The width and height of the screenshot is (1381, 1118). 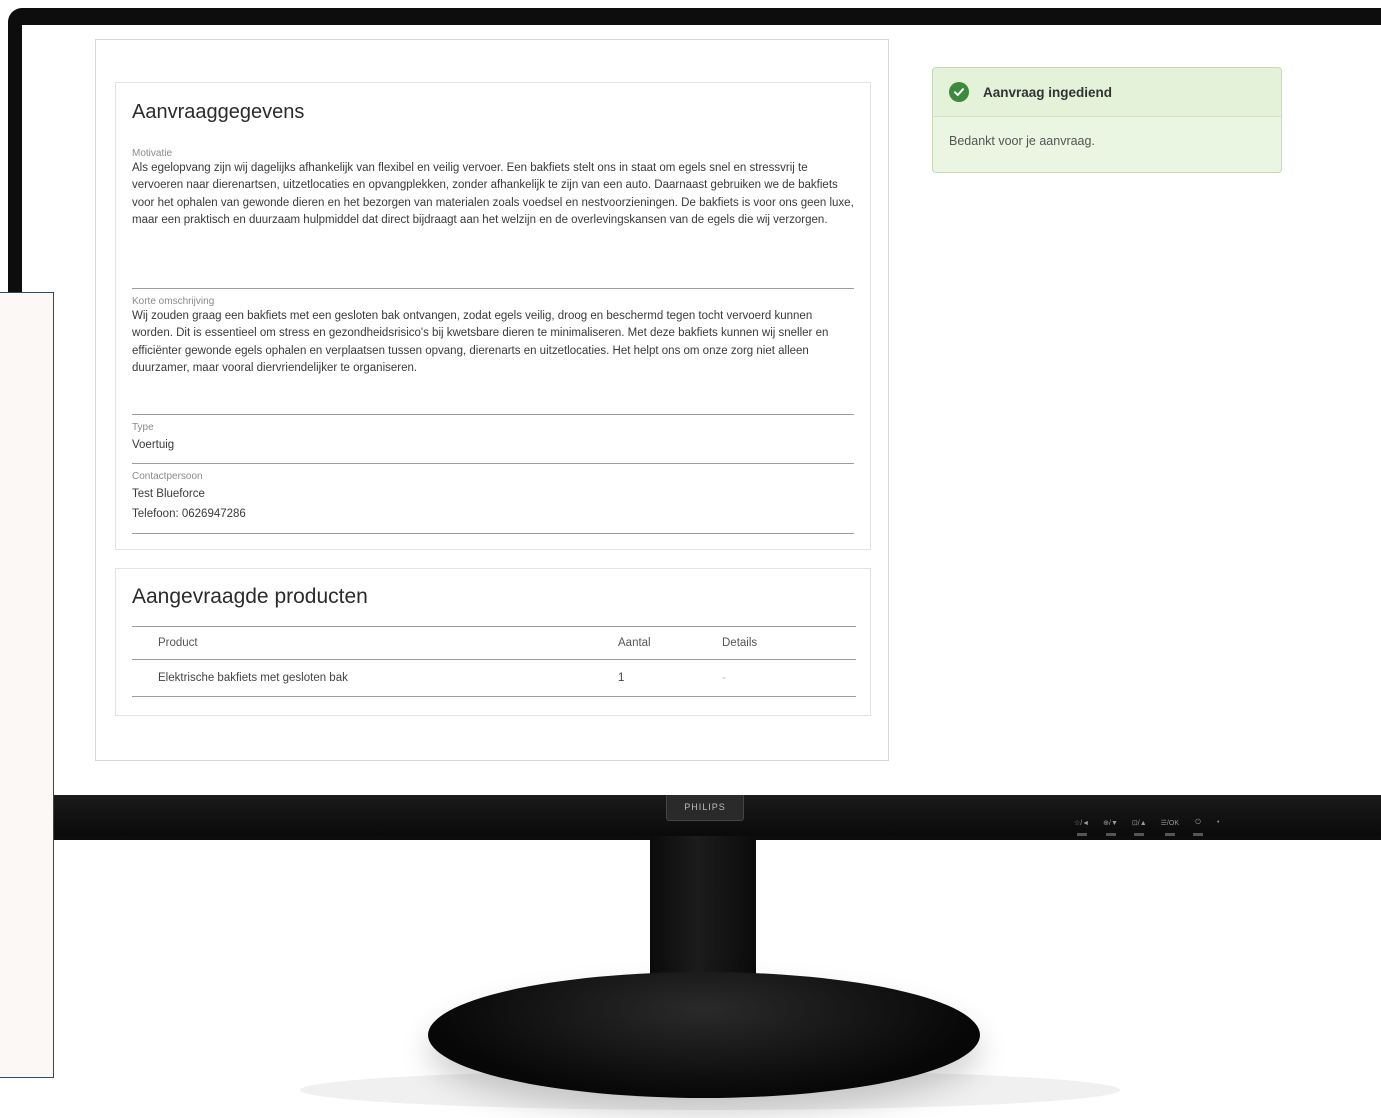 What do you see at coordinates (1048, 92) in the screenshot?
I see `toast-title: Aanvraag ingediend` at bounding box center [1048, 92].